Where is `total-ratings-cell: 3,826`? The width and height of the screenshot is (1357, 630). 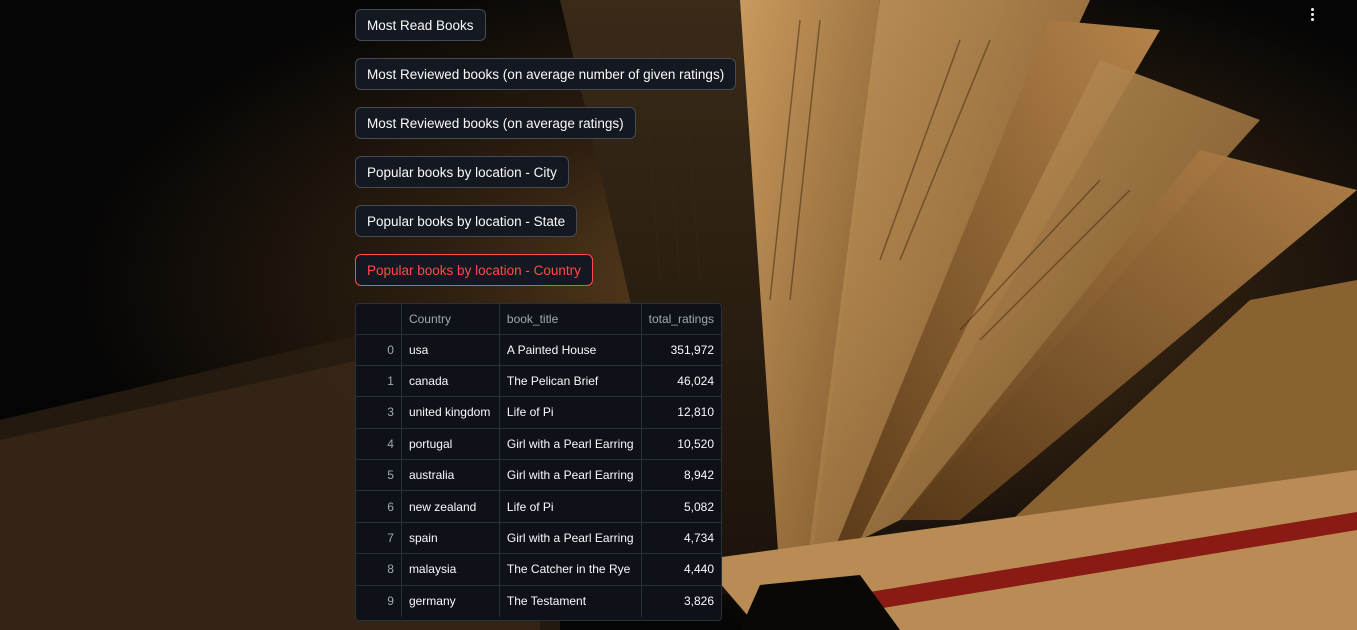
total-ratings-cell: 3,826 is located at coordinates (681, 600).